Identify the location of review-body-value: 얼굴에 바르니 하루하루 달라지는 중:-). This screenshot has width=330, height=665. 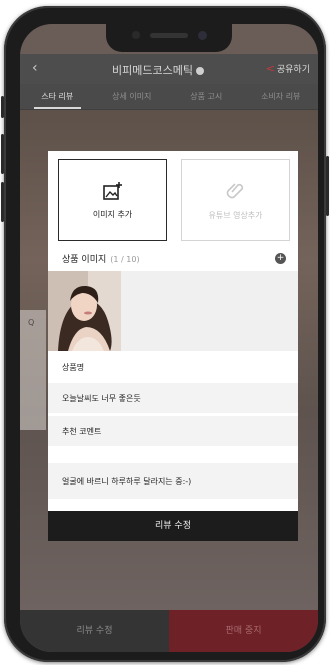
(127, 481).